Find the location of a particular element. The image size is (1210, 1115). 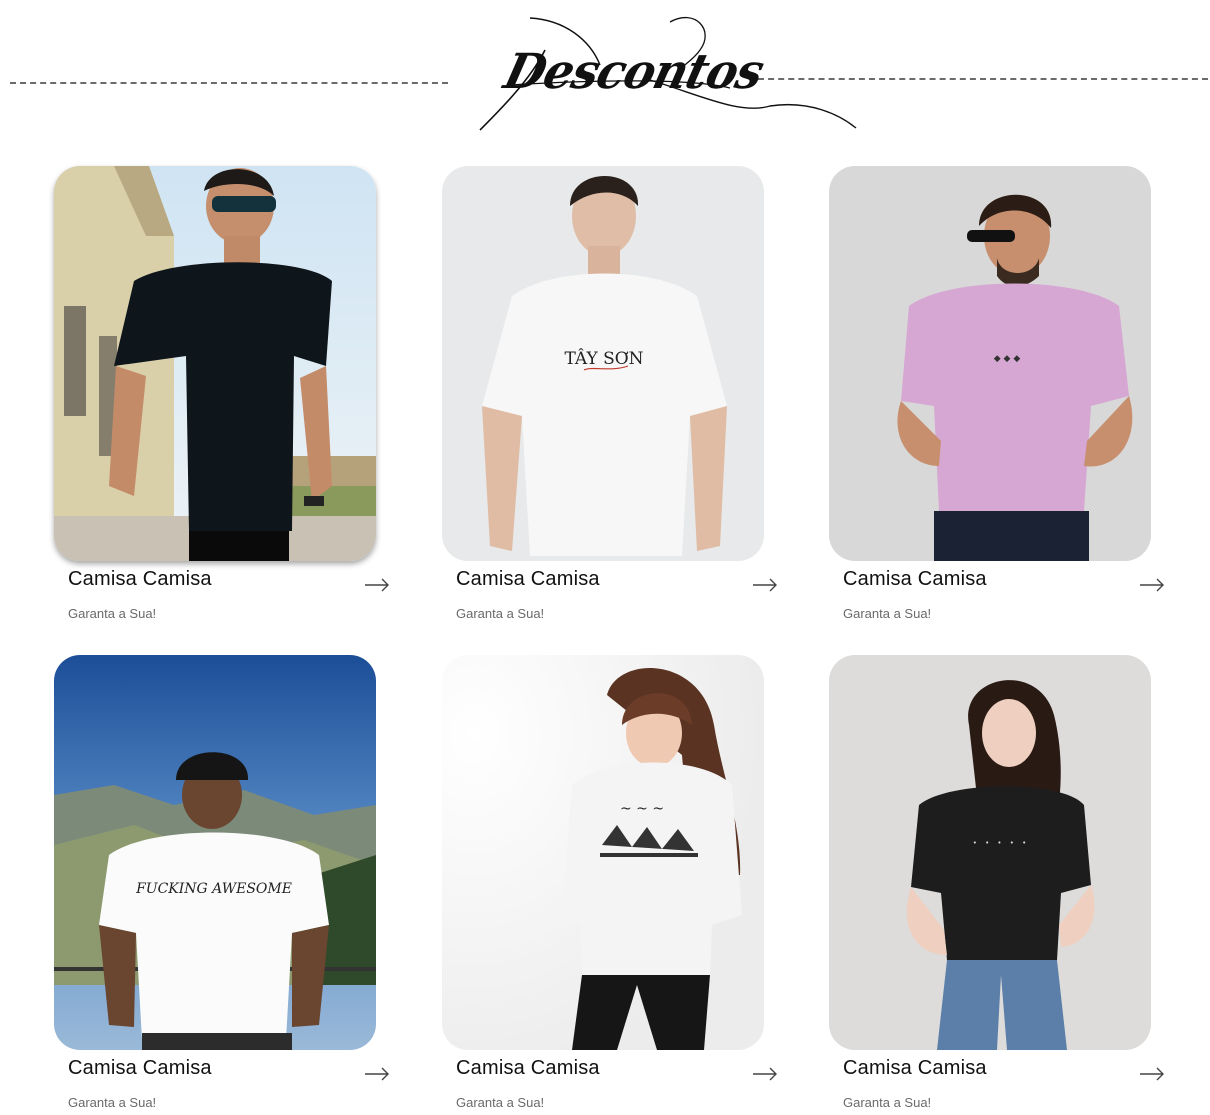

product-photo: ◆ ◆ ◆ is located at coordinates (990, 363).